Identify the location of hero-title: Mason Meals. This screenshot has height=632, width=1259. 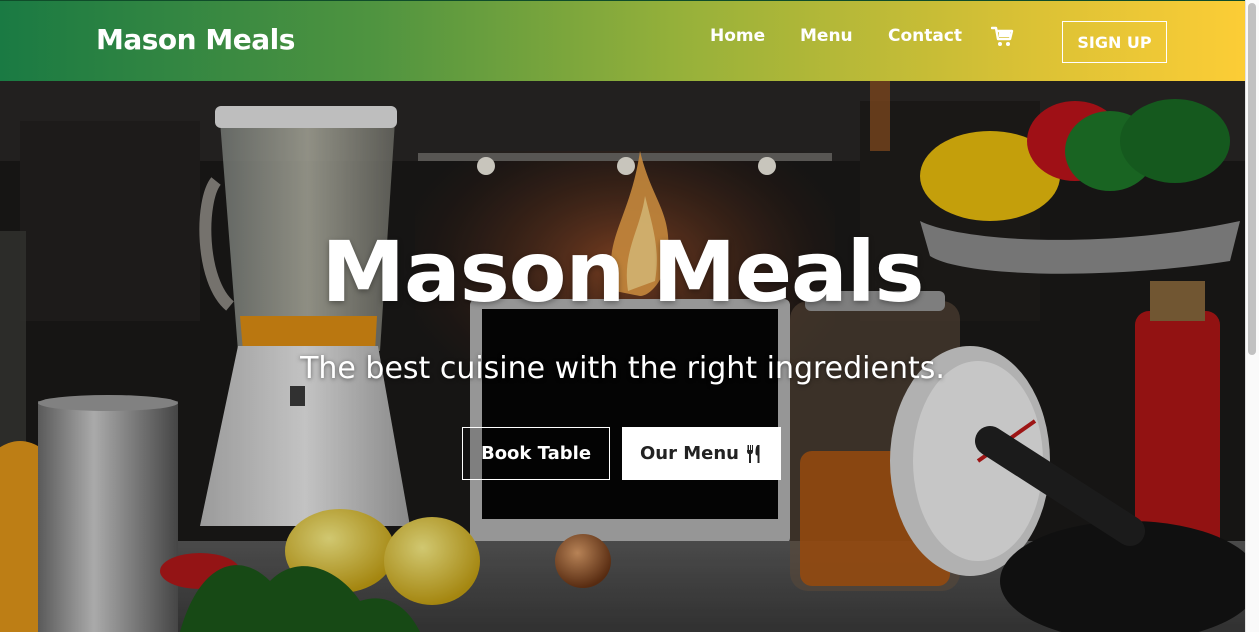
(622, 272).